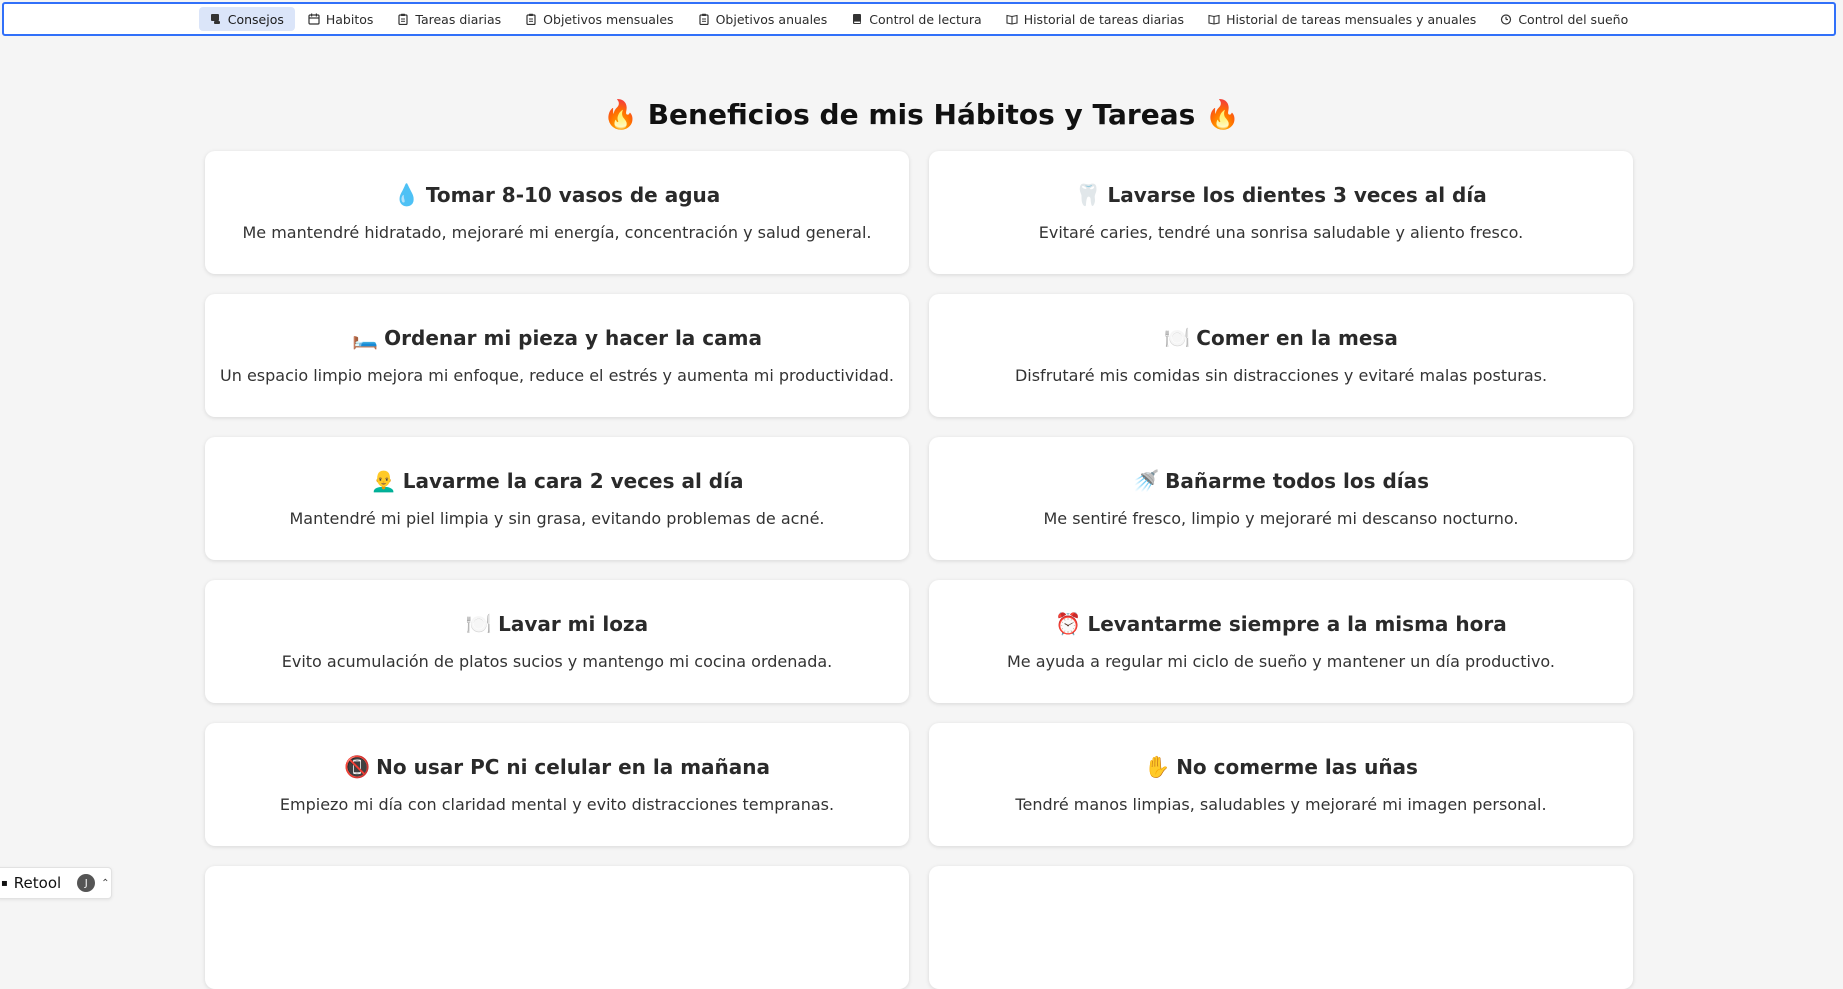  What do you see at coordinates (921, 114) in the screenshot?
I see `page-title: 🔥 Beneficios de mis Hábitos y Tareas 🔥` at bounding box center [921, 114].